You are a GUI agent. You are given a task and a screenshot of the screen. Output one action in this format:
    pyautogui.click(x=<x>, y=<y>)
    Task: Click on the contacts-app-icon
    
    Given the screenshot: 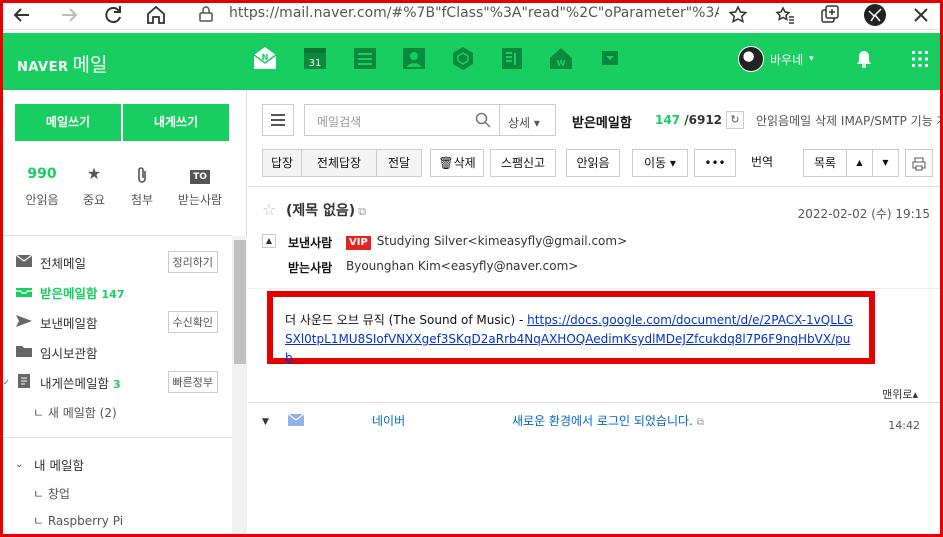 What is the action you would take?
    pyautogui.click(x=414, y=58)
    